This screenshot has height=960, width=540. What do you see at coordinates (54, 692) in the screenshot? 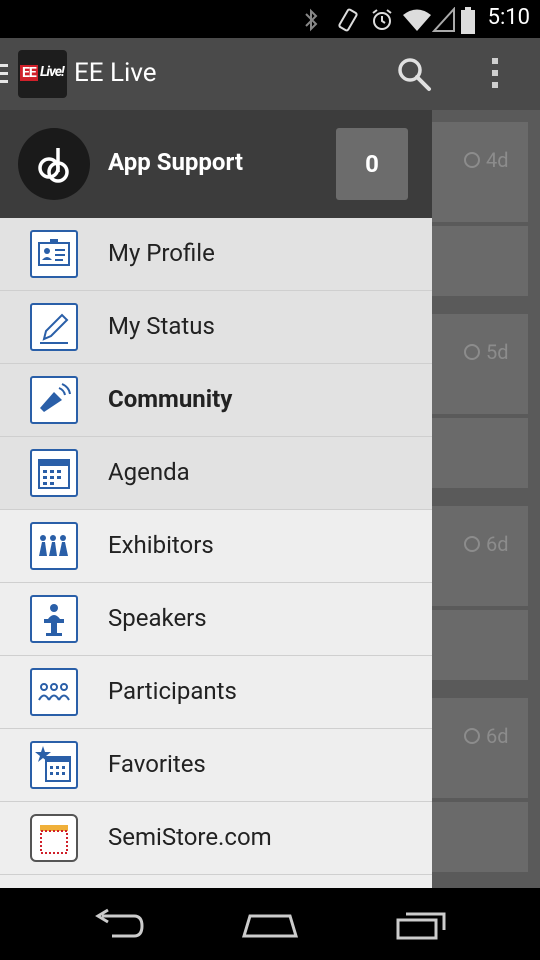
I see `people-icon` at bounding box center [54, 692].